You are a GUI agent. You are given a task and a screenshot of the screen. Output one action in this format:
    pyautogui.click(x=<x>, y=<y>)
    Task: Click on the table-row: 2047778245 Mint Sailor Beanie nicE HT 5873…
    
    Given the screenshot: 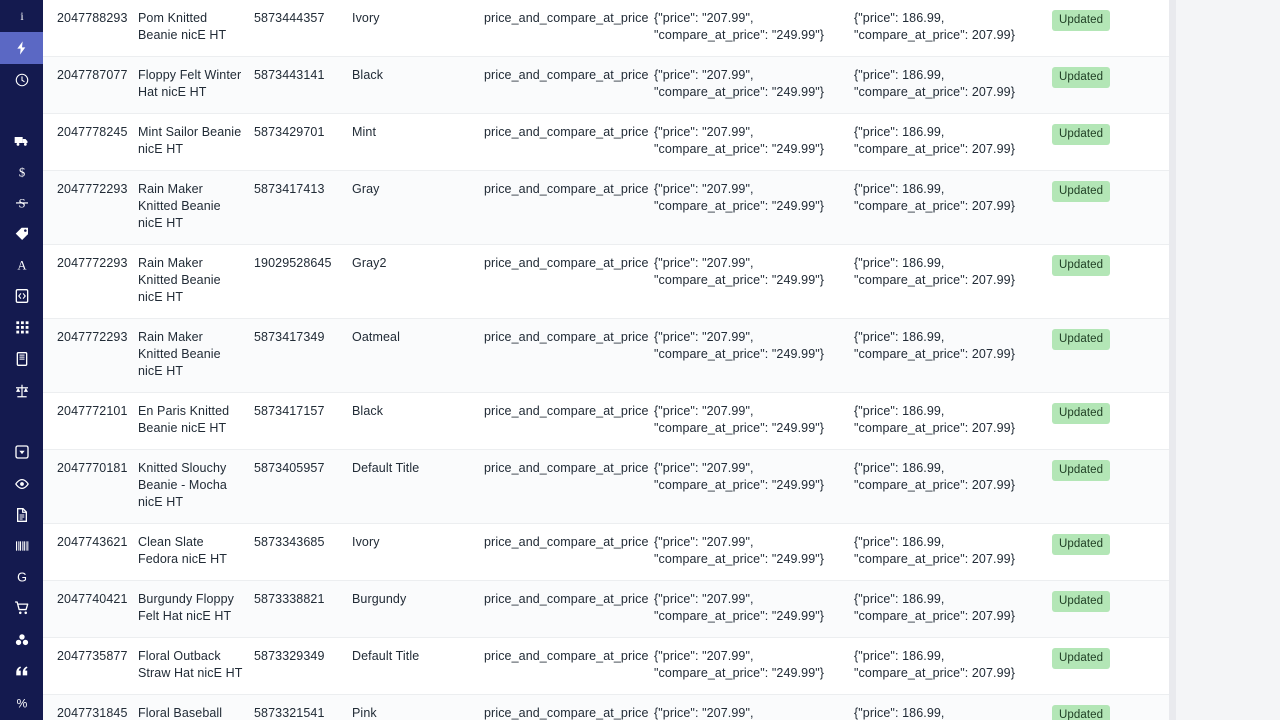 What is the action you would take?
    pyautogui.click(x=606, y=142)
    